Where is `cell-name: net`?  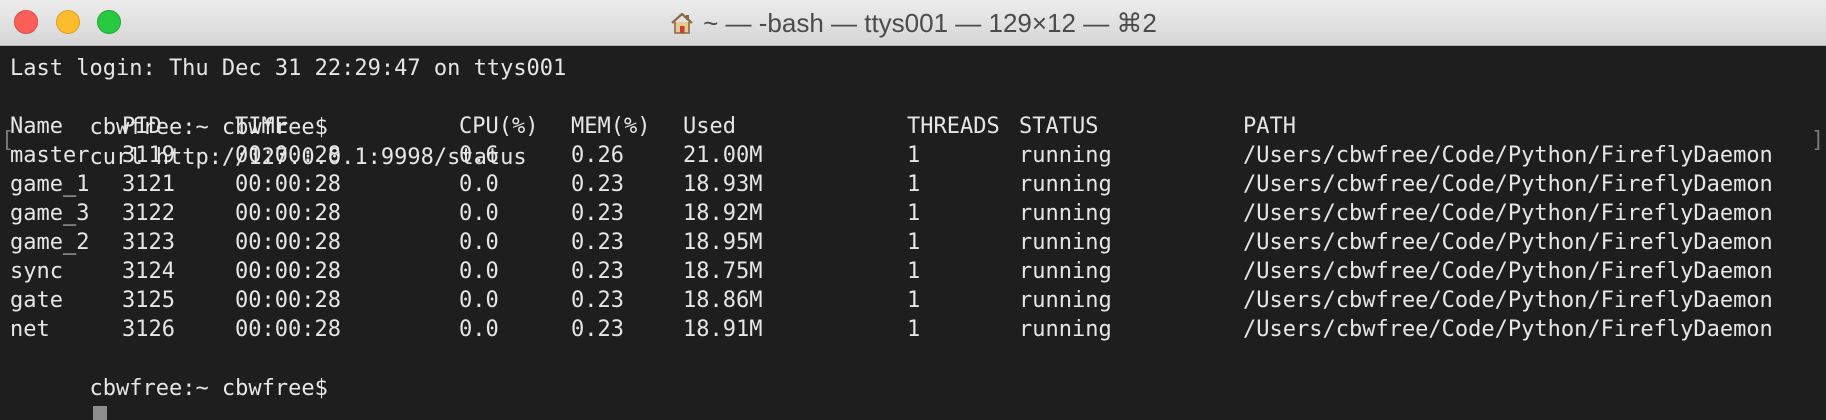
cell-name: net is located at coordinates (30, 329).